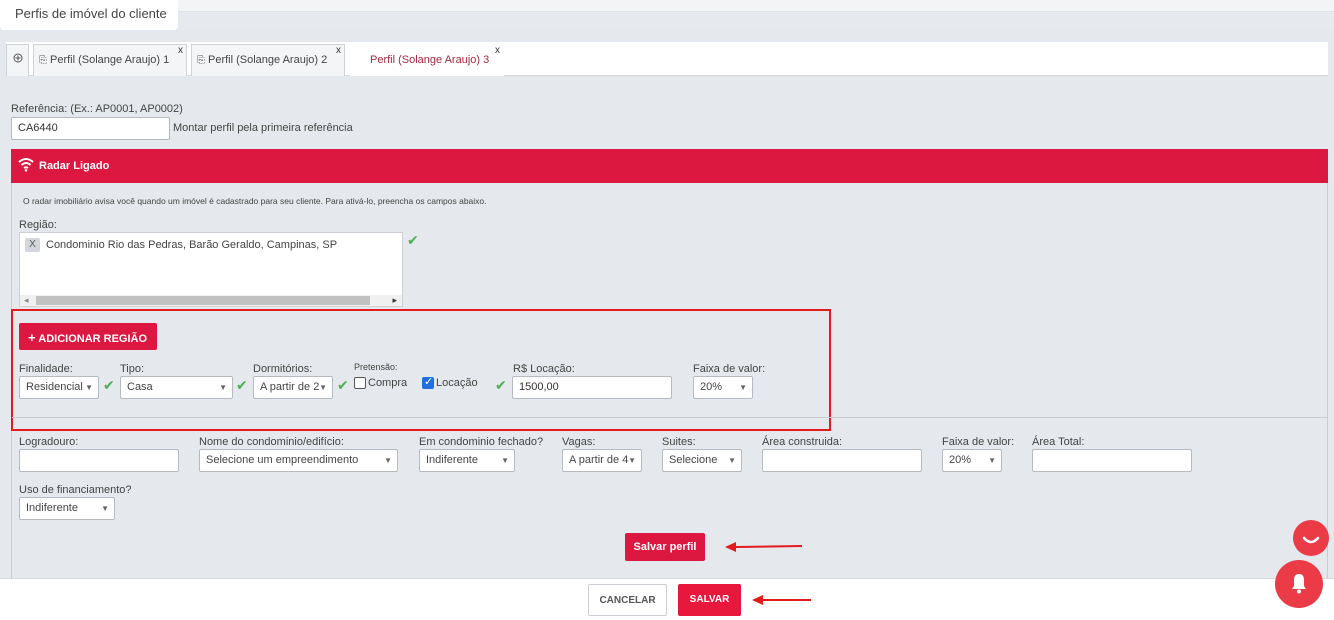 This screenshot has height=620, width=1334. Describe the element at coordinates (428, 382) in the screenshot. I see `locacao-checkbox` at that location.